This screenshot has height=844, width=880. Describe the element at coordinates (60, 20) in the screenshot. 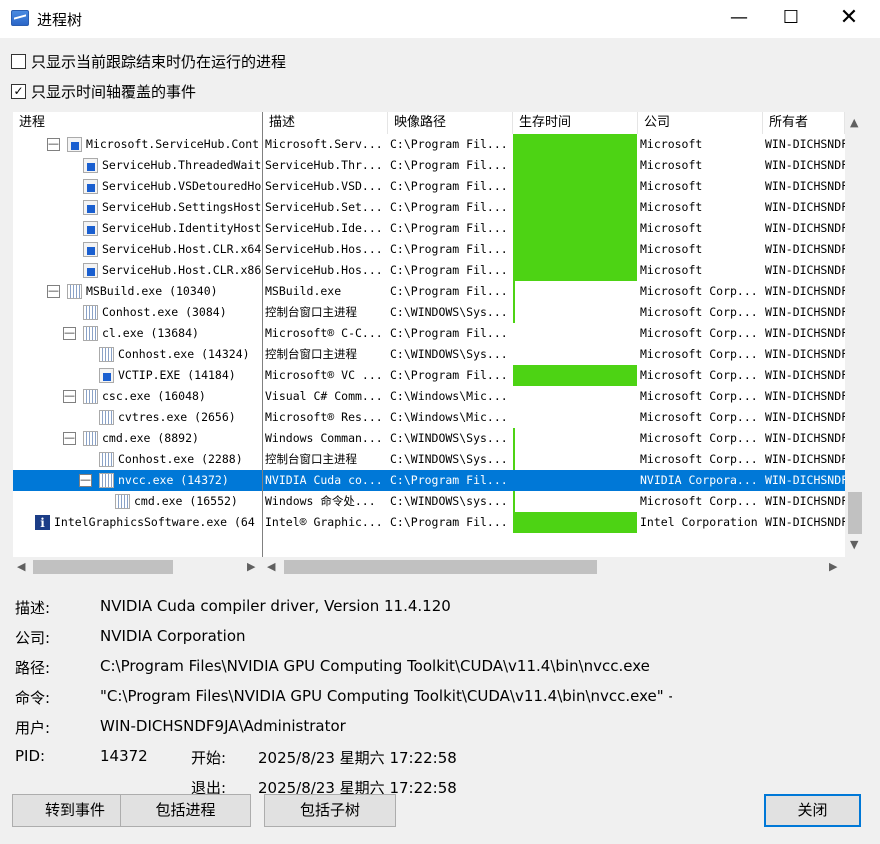

I see `window-title: 进程树` at that location.